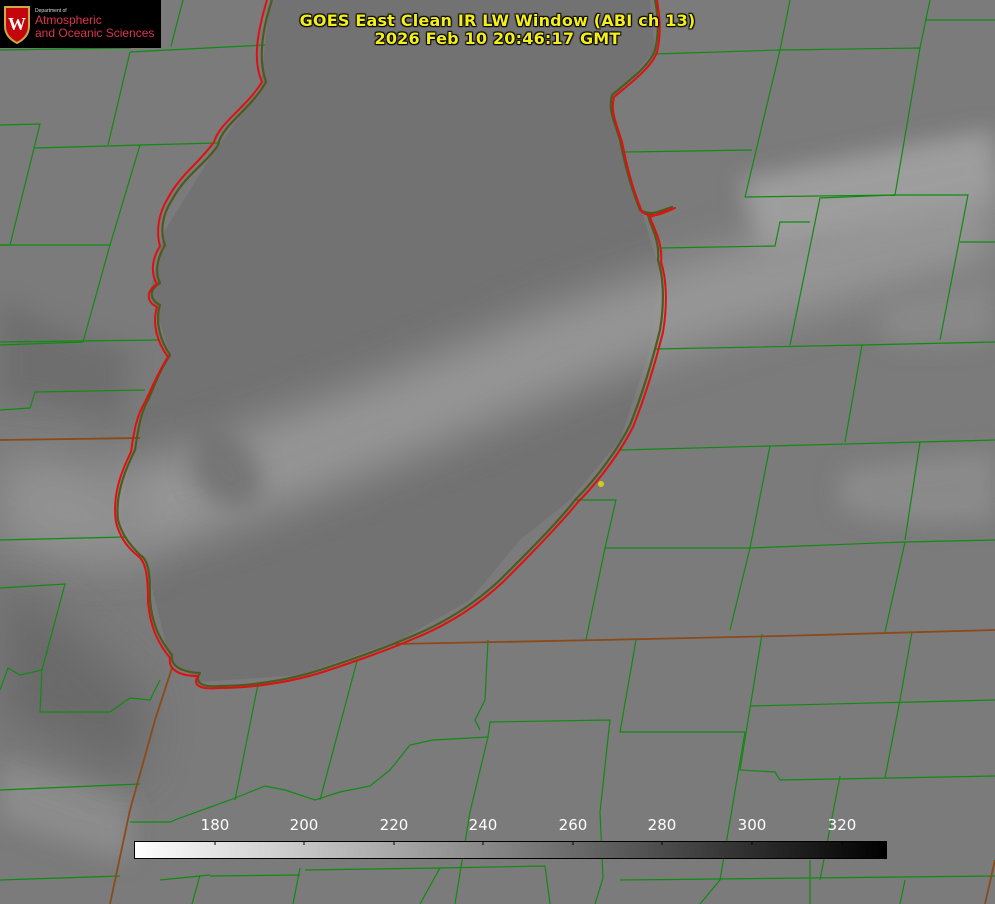 The width and height of the screenshot is (995, 904). I want to click on colorbar-gradient, so click(510, 850).